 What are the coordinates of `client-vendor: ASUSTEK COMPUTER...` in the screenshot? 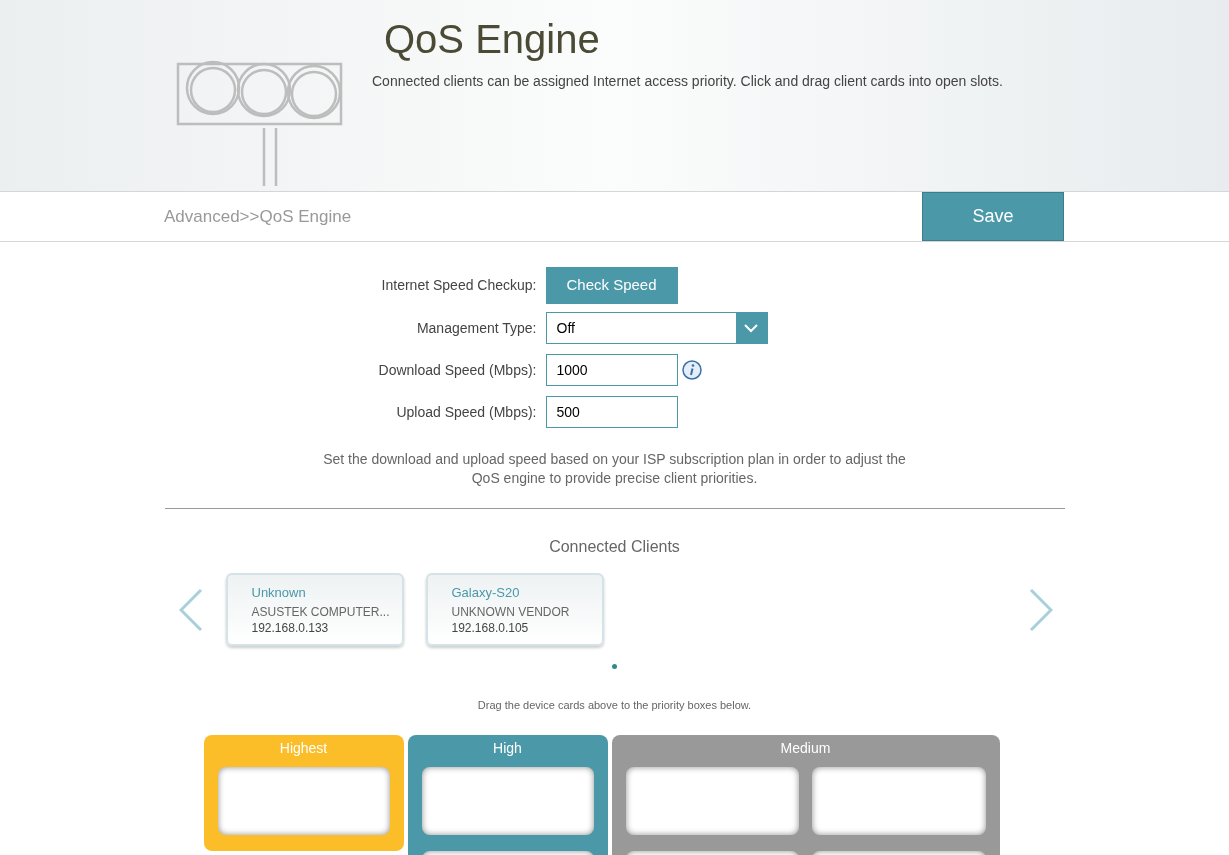 It's located at (321, 612).